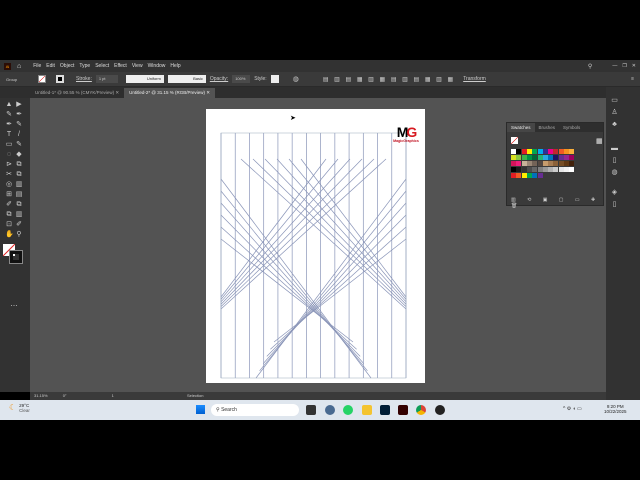  I want to click on tool-icon: ⊞, so click(9, 195).